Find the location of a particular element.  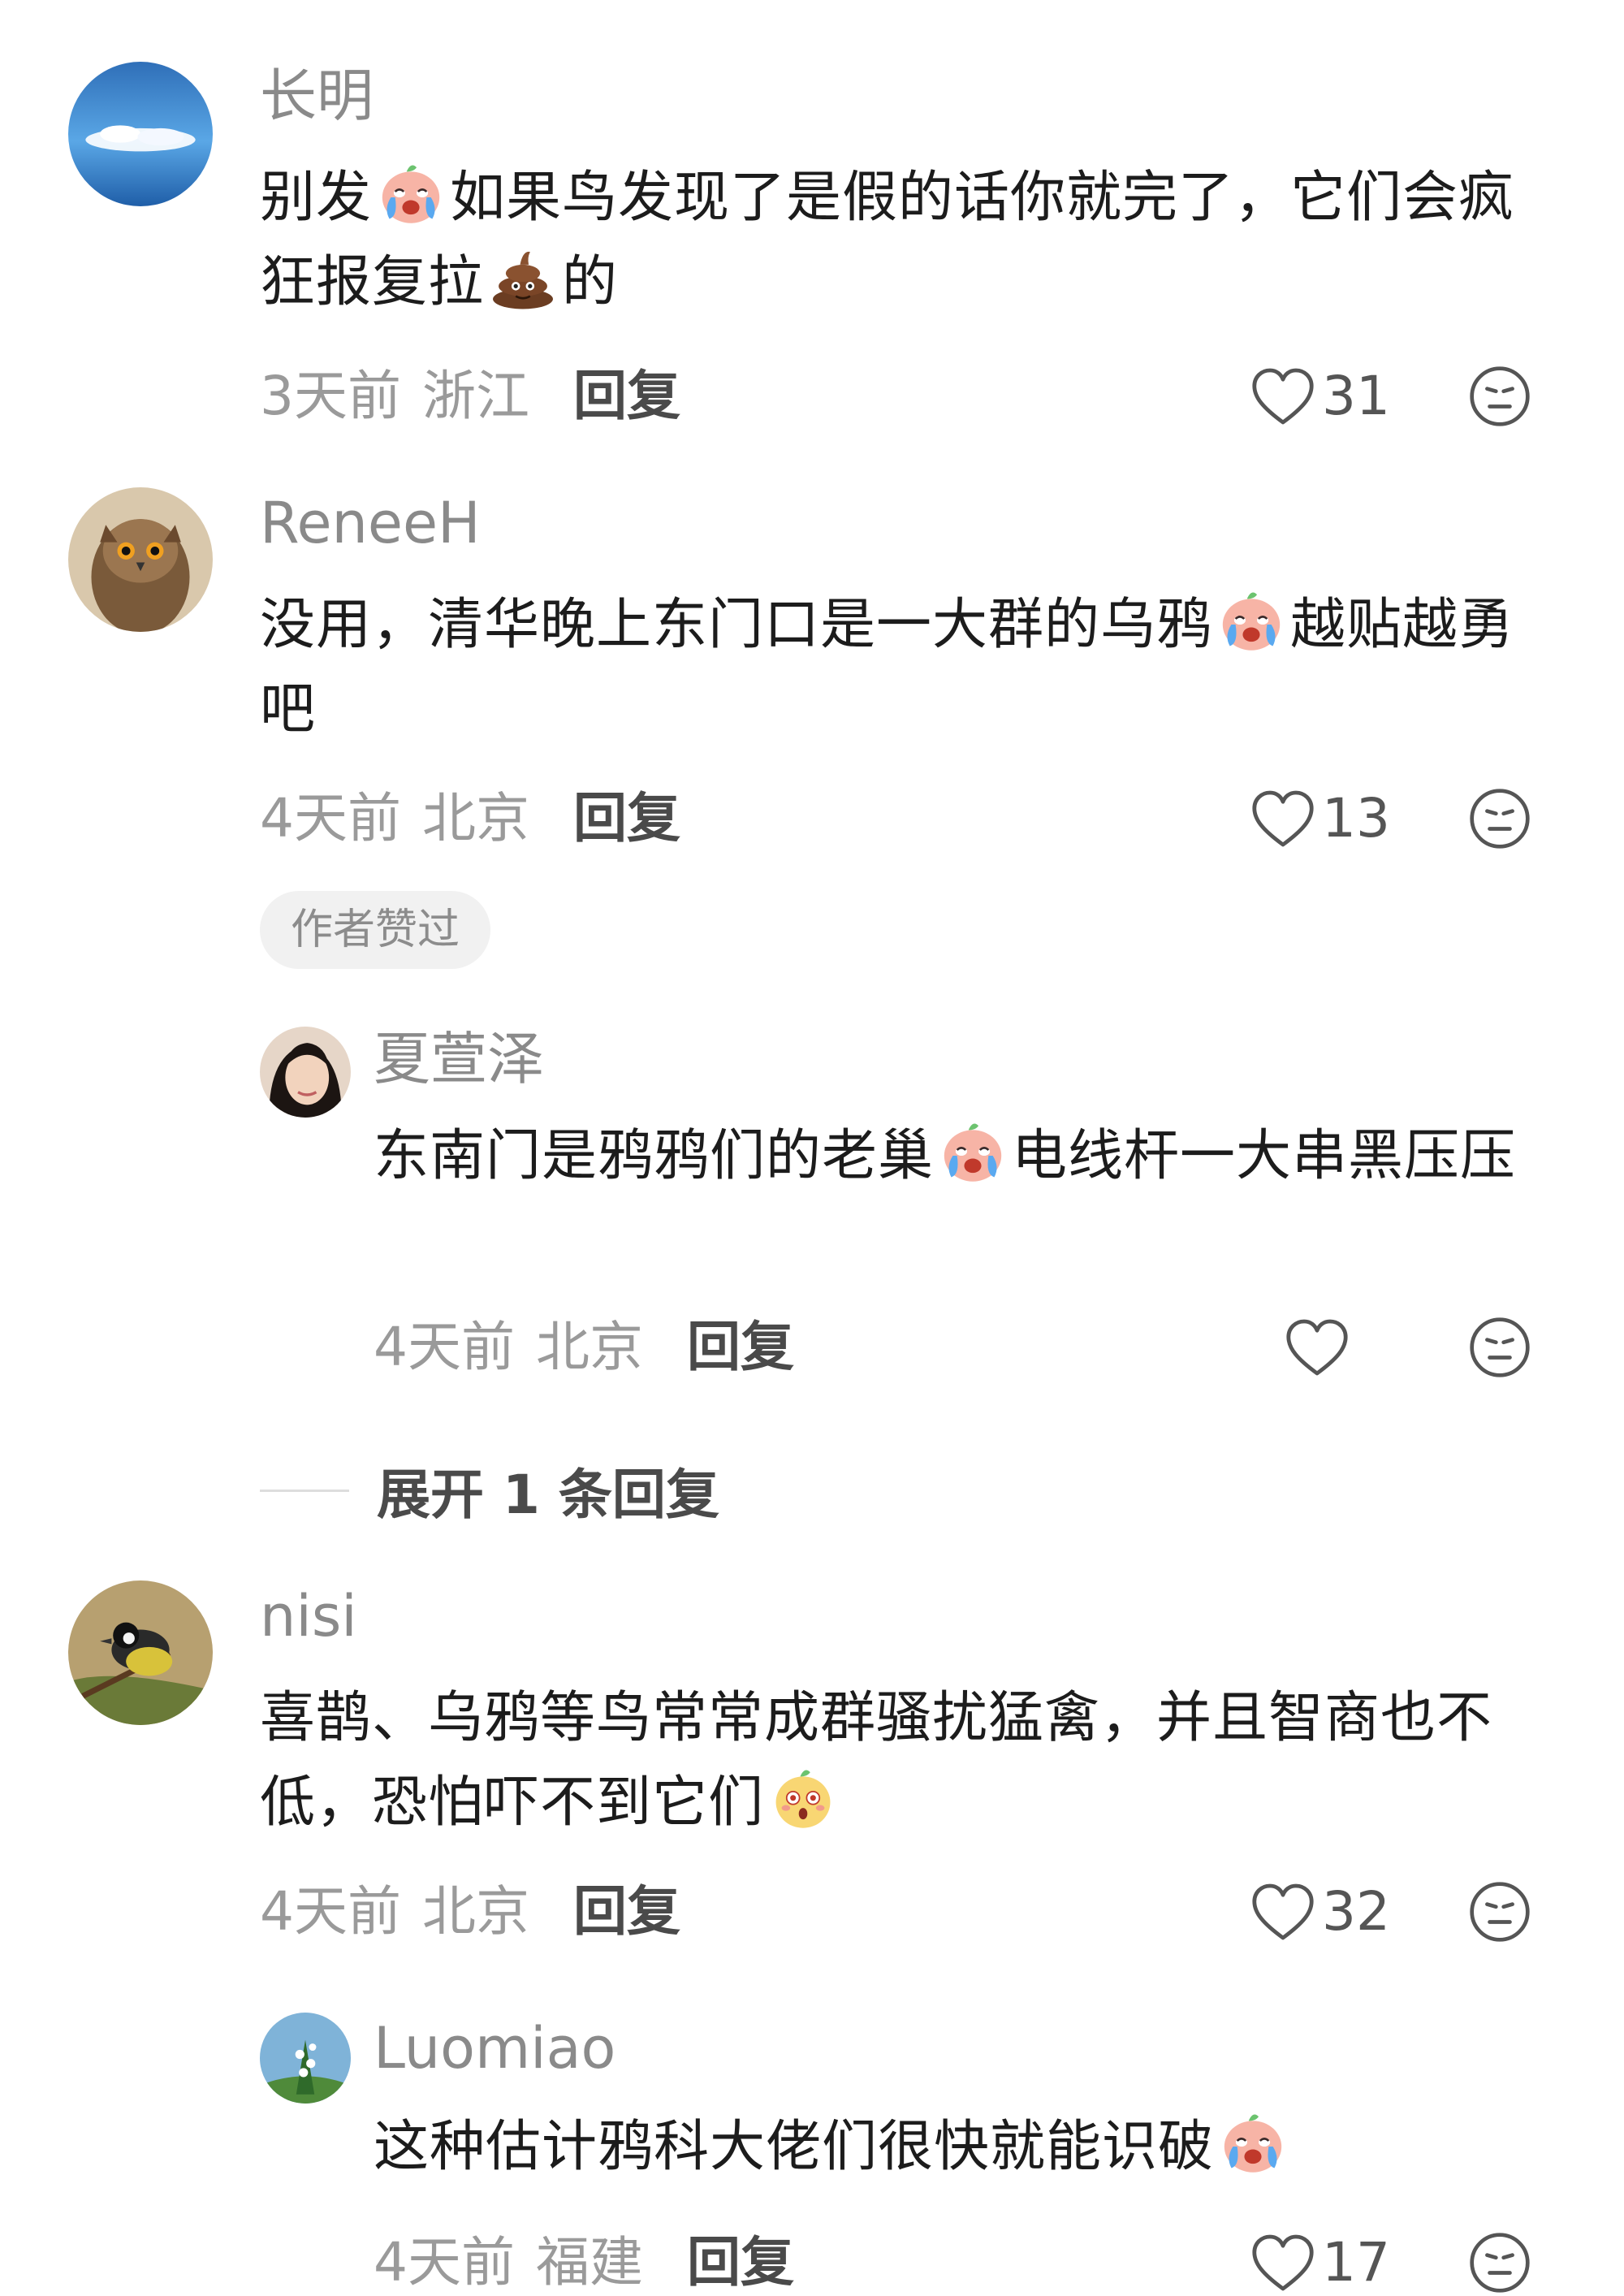

username: ReneeH is located at coordinates (370, 523).